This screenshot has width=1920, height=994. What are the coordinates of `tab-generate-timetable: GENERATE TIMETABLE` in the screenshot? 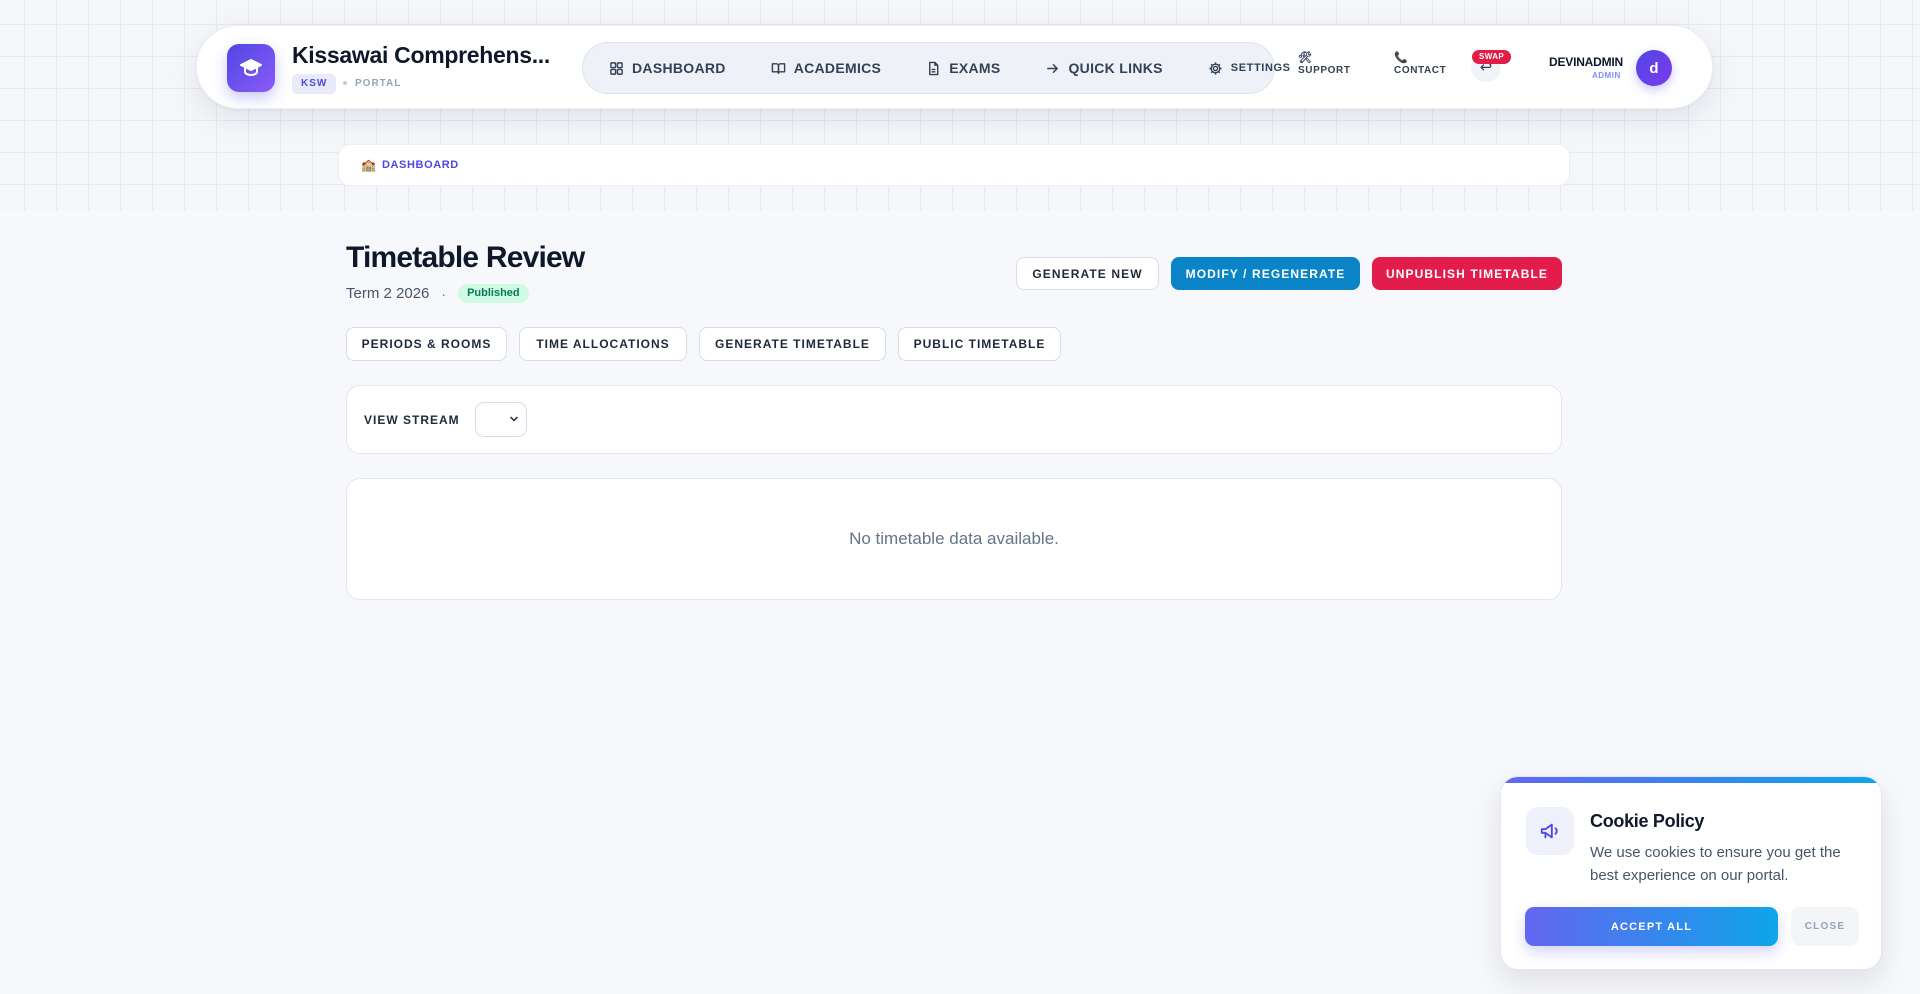 It's located at (792, 344).